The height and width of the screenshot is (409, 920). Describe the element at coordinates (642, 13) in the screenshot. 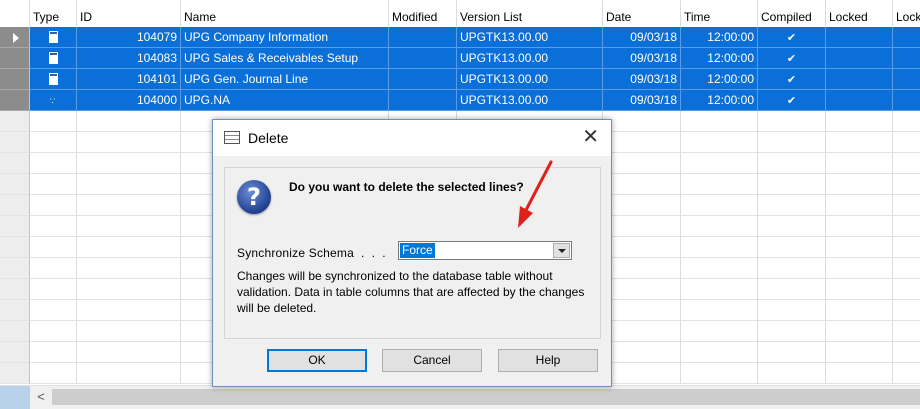

I see `header-date: Date` at that location.